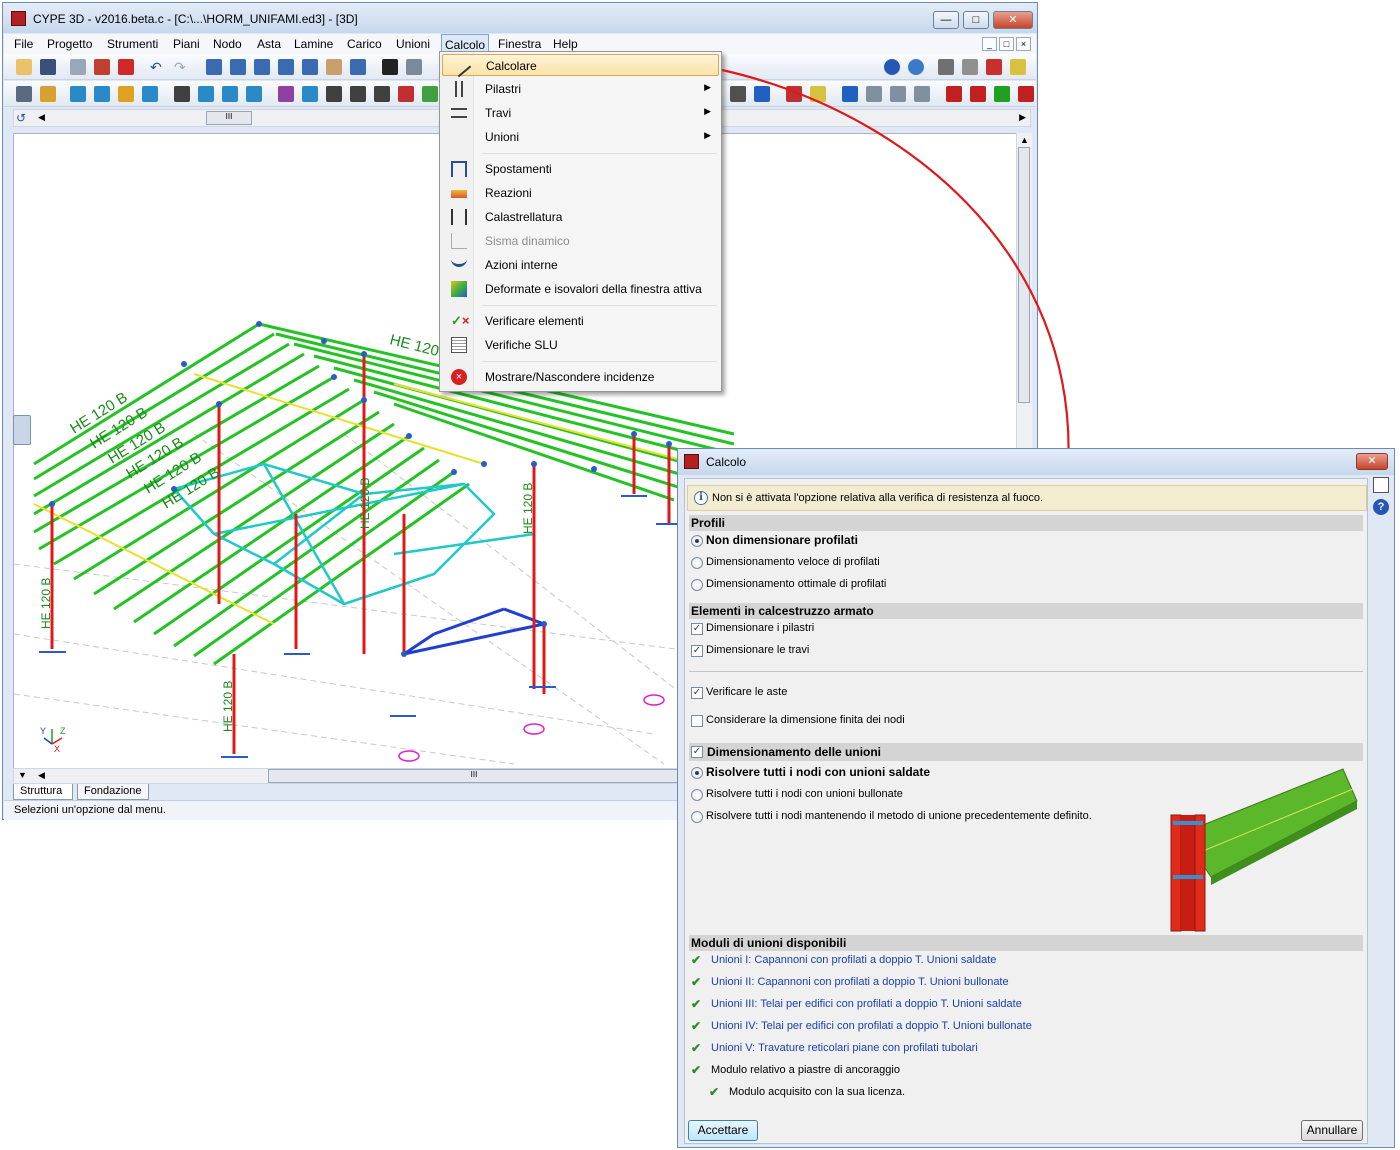 This screenshot has height=1150, width=1400. I want to click on dialog-app-icon, so click(691, 461).